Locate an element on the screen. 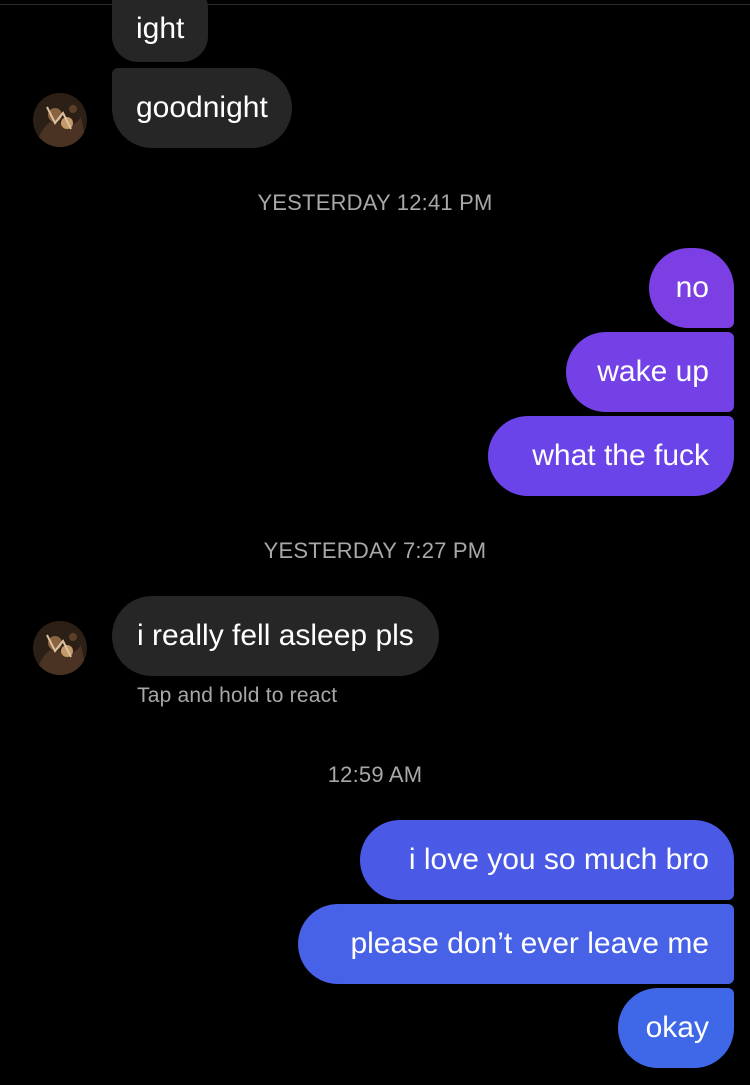 Image resolution: width=750 pixels, height=1085 pixels. outgoing-message: i love you so much bro is located at coordinates (547, 860).